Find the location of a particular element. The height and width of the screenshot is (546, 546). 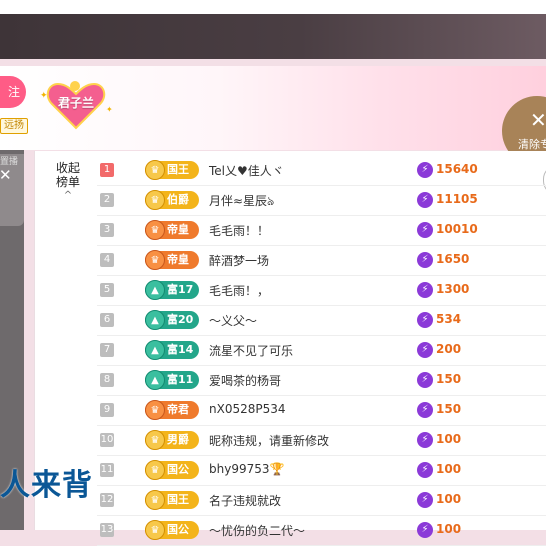

user-name: 毛毛雨！， is located at coordinates (239, 290).